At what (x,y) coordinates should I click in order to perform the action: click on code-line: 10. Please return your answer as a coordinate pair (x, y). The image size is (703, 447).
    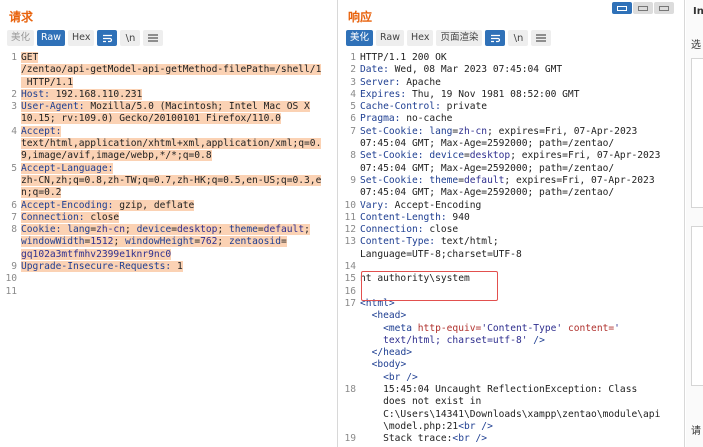
    Looking at the image, I should click on (168, 279).